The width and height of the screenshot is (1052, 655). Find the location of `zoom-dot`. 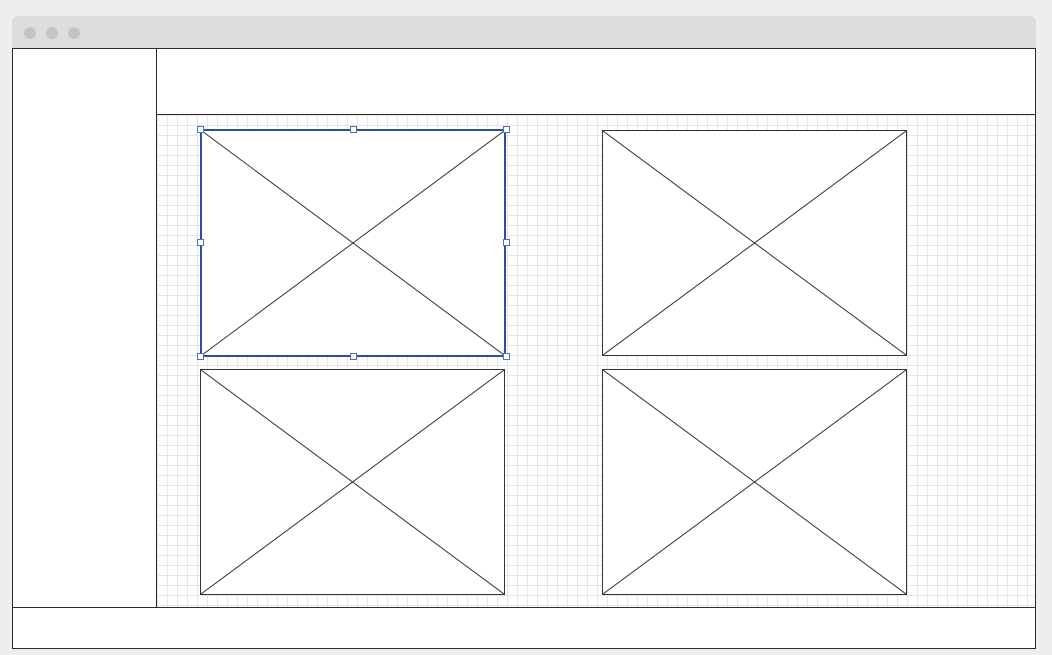

zoom-dot is located at coordinates (74, 33).